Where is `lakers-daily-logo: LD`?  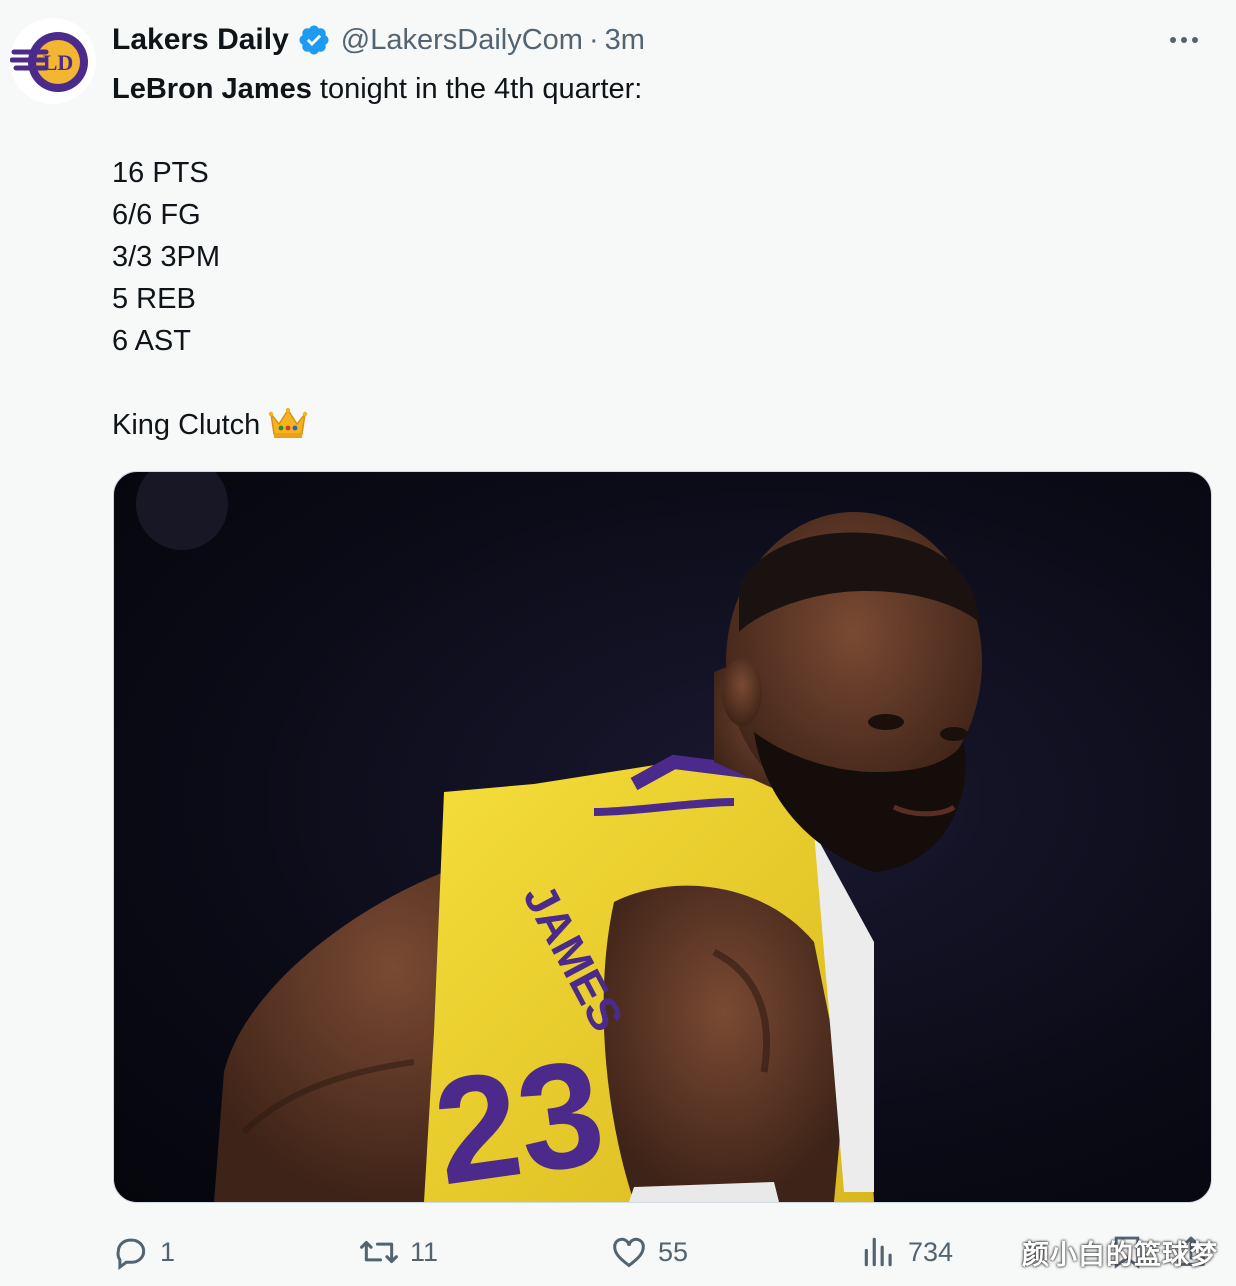
lakers-daily-logo: LD is located at coordinates (53, 61).